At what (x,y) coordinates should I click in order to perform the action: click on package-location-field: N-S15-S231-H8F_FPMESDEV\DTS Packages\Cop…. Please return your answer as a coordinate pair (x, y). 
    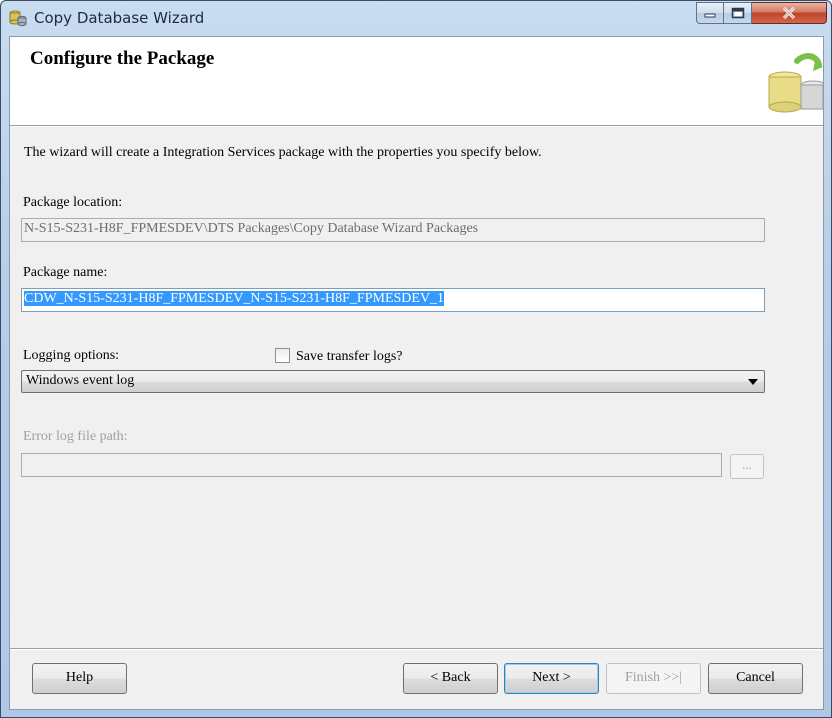
    Looking at the image, I should click on (393, 230).